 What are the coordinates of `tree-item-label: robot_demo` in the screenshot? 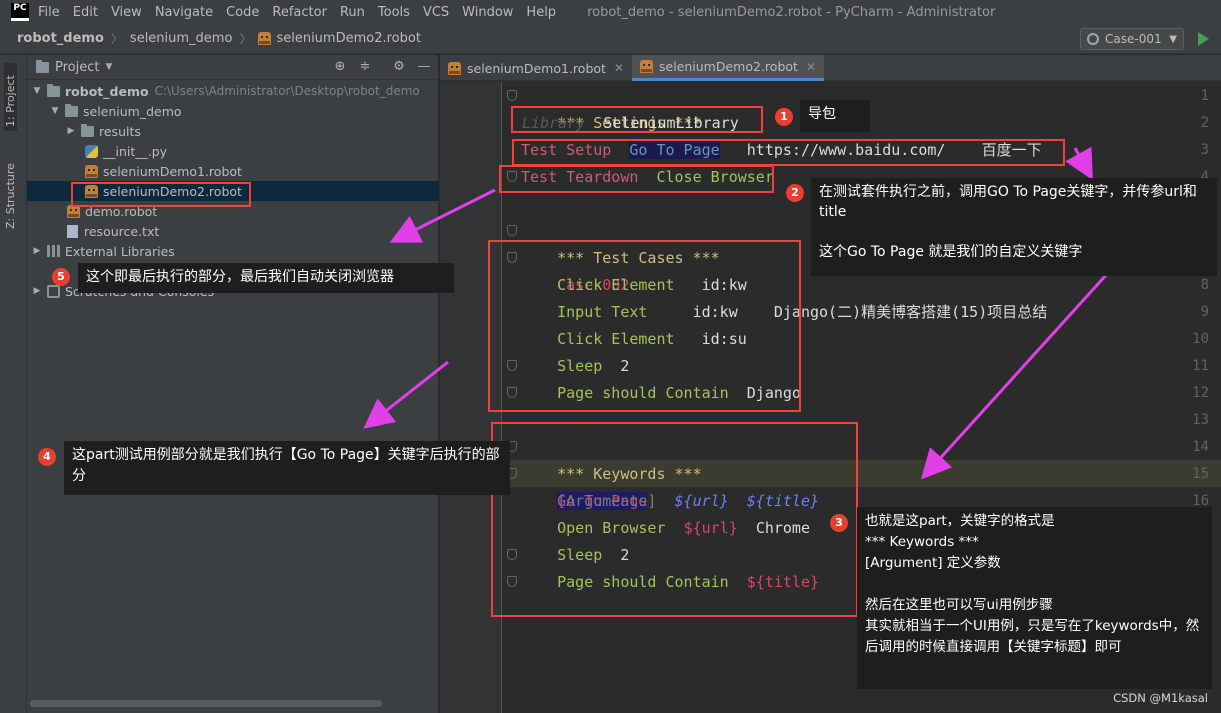 It's located at (107, 91).